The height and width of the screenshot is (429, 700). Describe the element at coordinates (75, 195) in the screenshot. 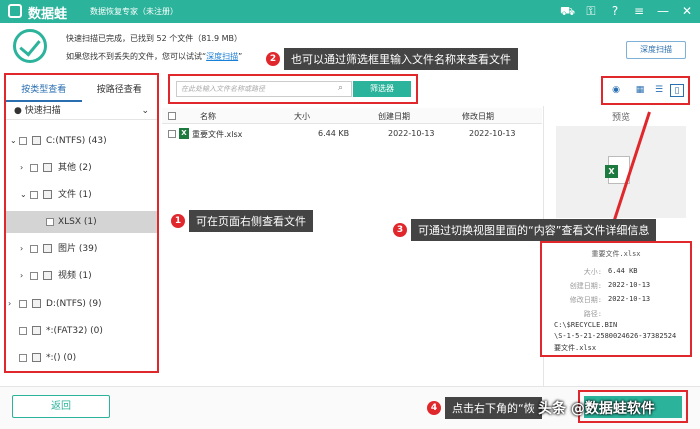

I see `tree-item-label: 文件 (1)` at that location.